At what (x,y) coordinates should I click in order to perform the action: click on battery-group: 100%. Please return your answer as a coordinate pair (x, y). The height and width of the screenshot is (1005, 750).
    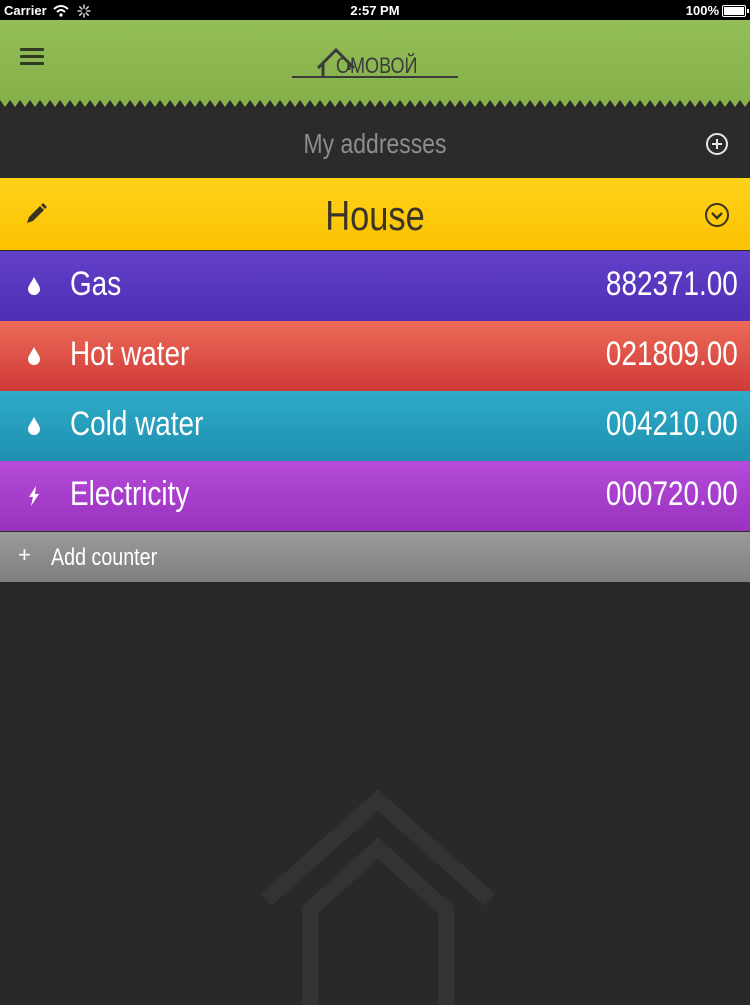
    Looking at the image, I should click on (717, 10).